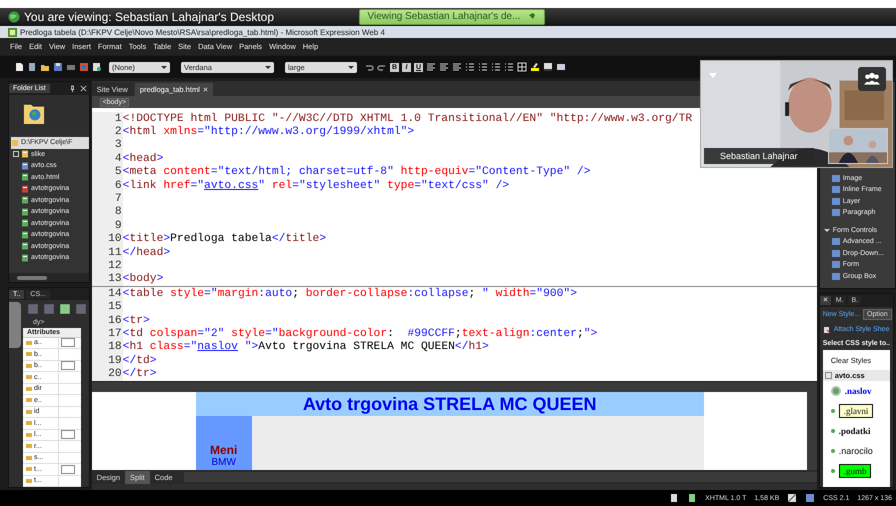 The image size is (896, 506). Describe the element at coordinates (107, 307) in the screenshot. I see `line-number: 15` at that location.